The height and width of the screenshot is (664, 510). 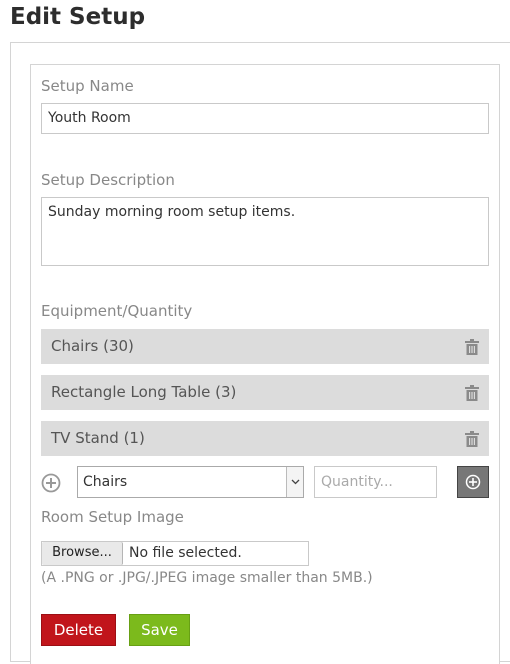 I want to click on equipment-select: Chairs, so click(x=190, y=482).